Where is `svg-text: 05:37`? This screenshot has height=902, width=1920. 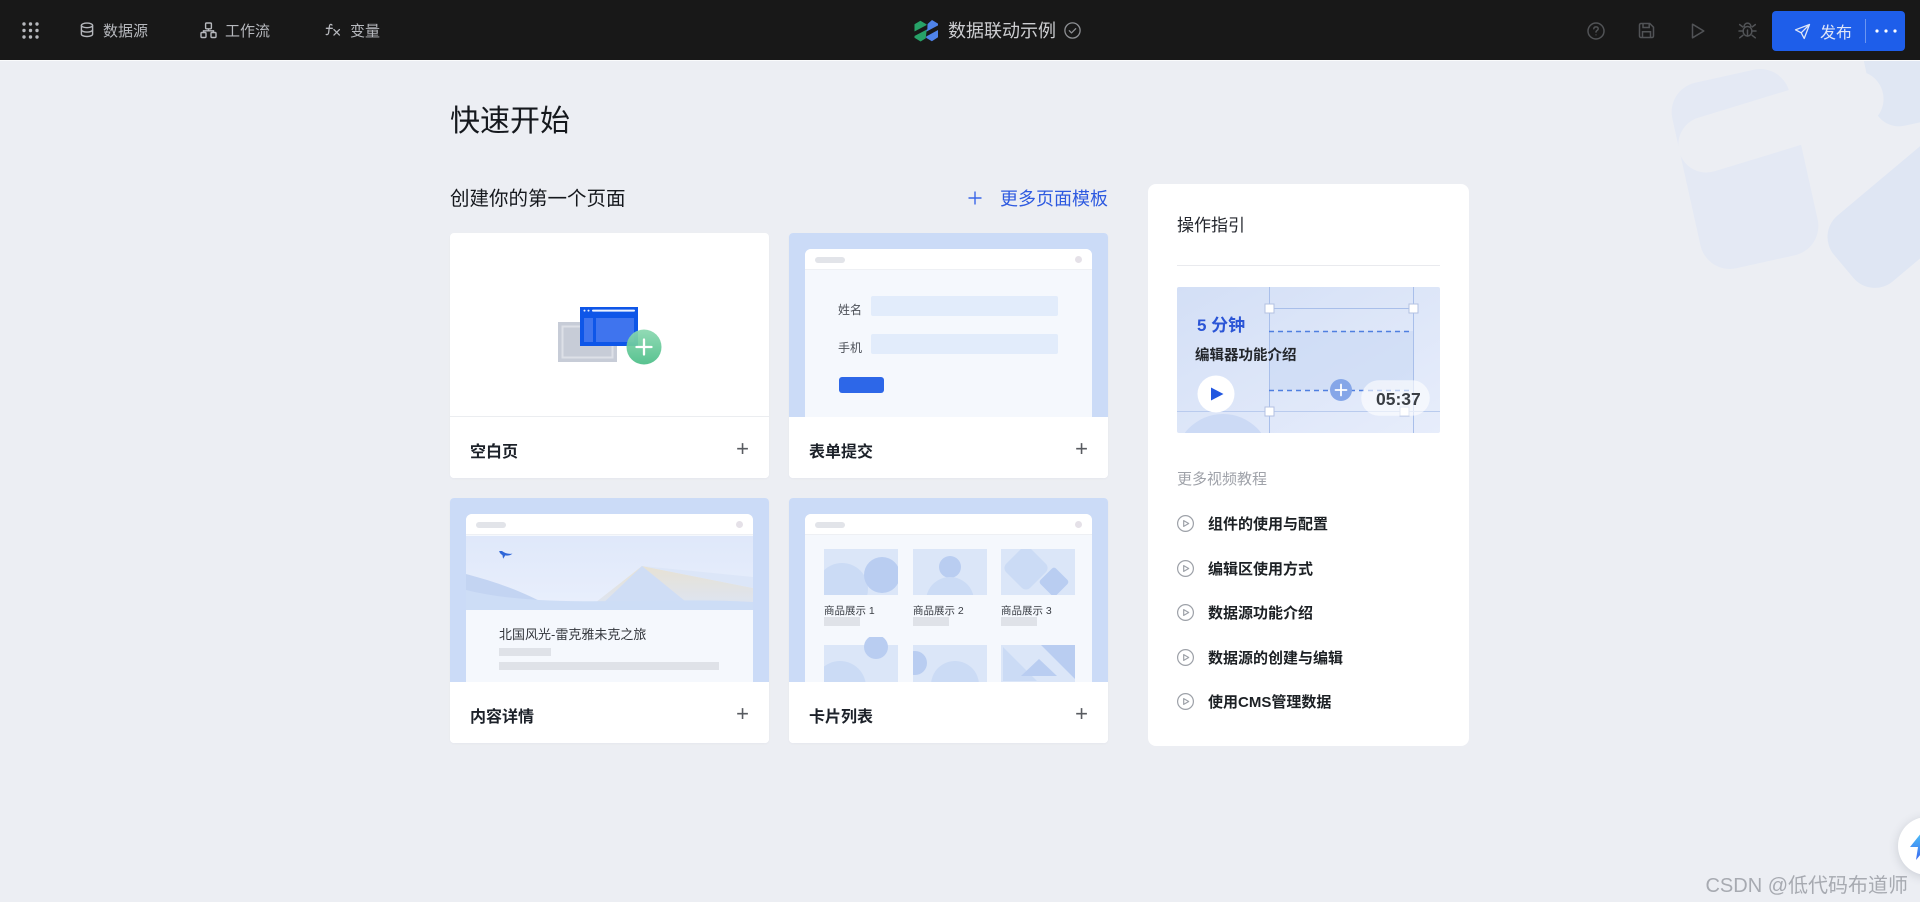
svg-text: 05:37 is located at coordinates (1398, 399).